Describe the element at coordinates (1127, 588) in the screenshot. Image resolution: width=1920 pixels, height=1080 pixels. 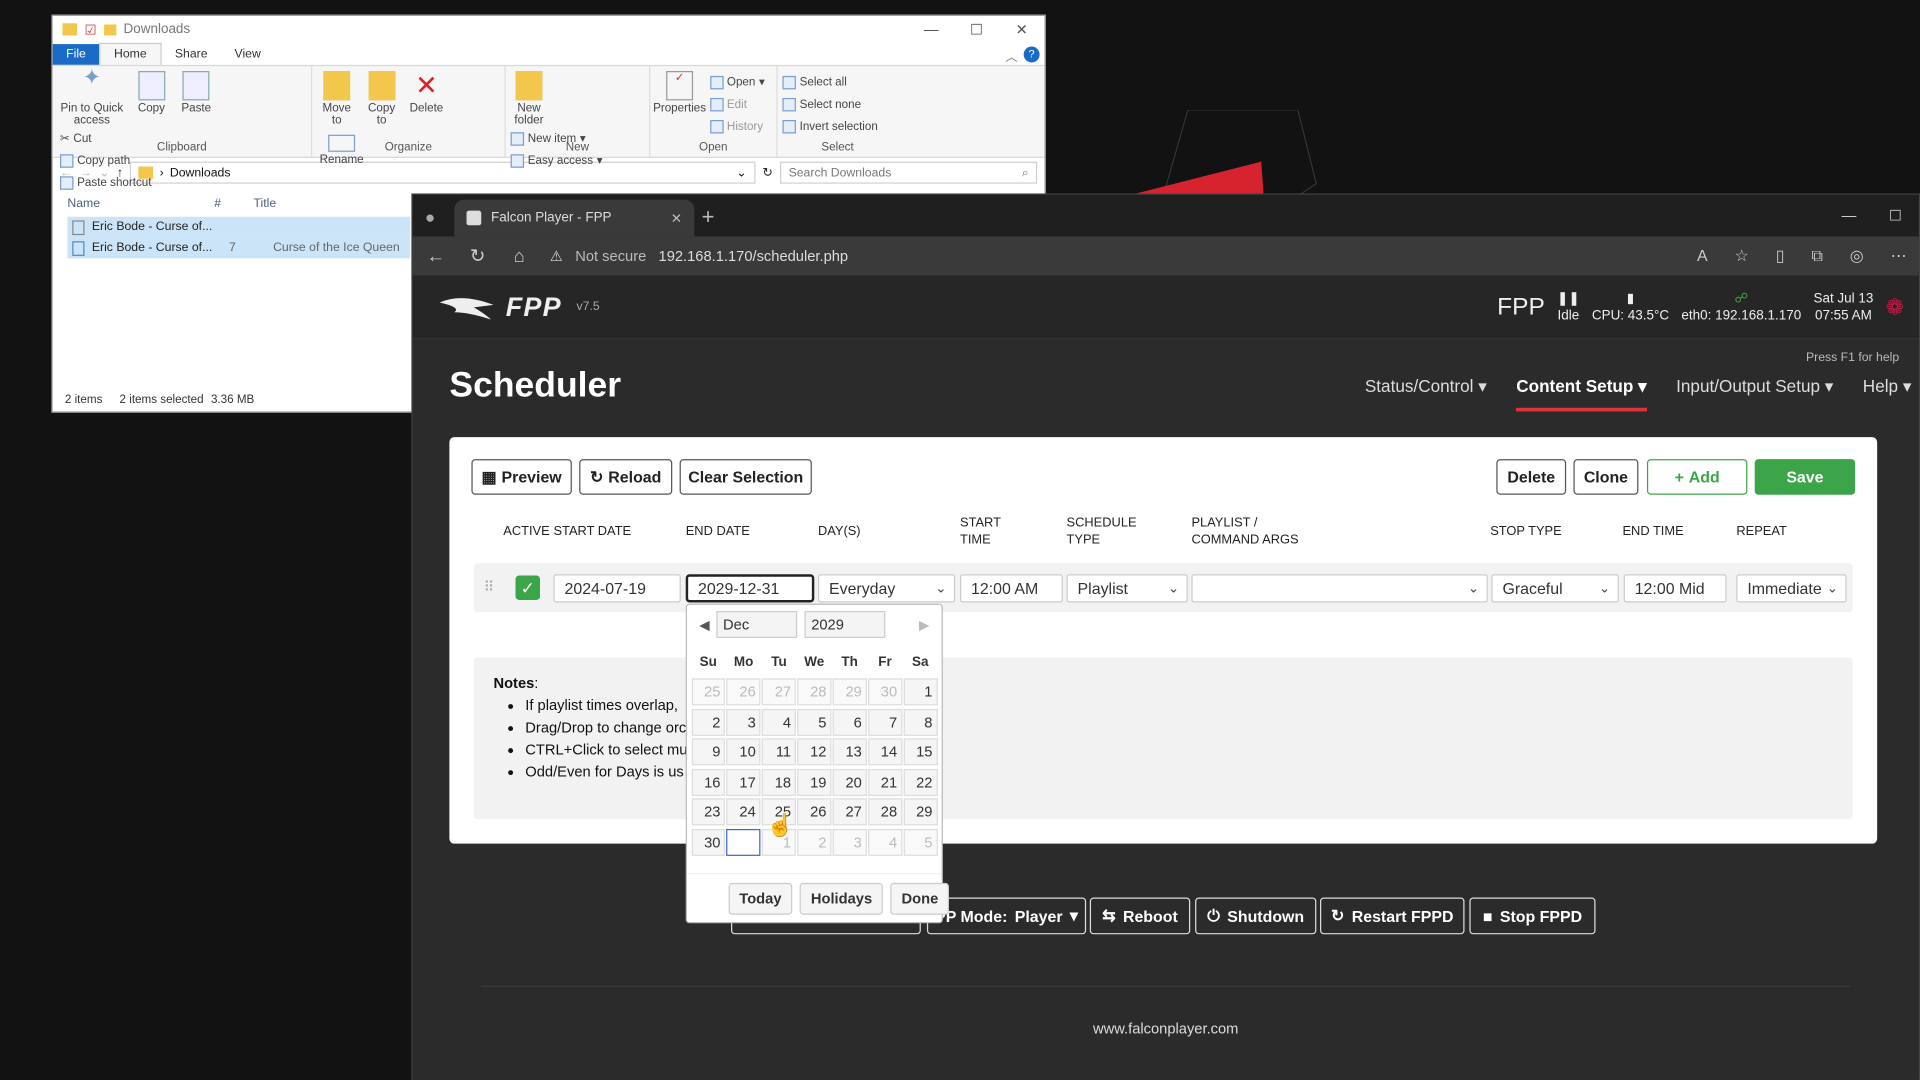
I see `schedule-type-select: Playlist ⌄` at that location.